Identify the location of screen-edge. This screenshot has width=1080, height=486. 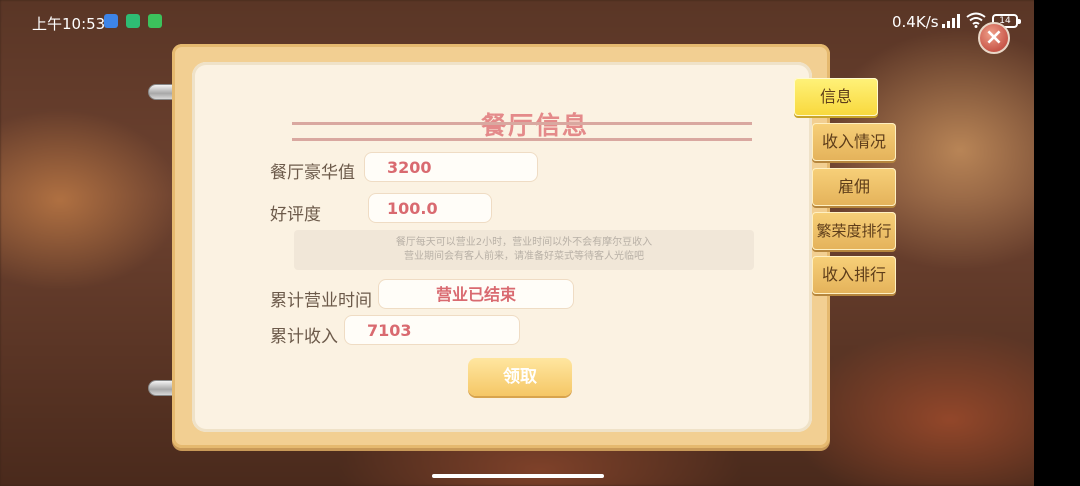
(1057, 243).